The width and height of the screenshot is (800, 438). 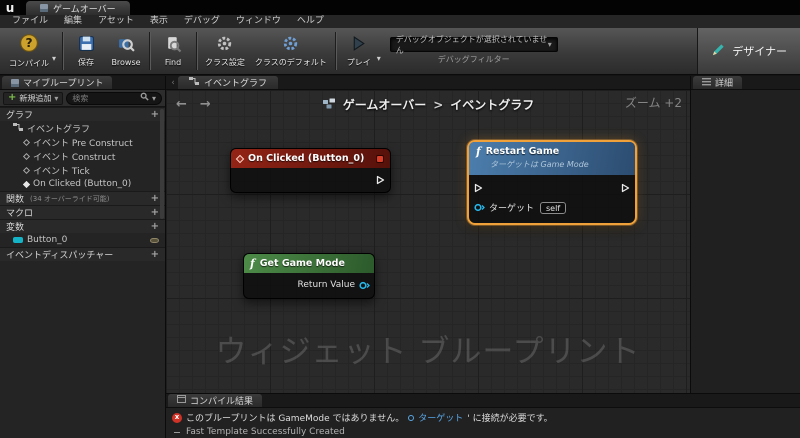 What do you see at coordinates (155, 114) in the screenshot?
I see `add-graph-button: +` at bounding box center [155, 114].